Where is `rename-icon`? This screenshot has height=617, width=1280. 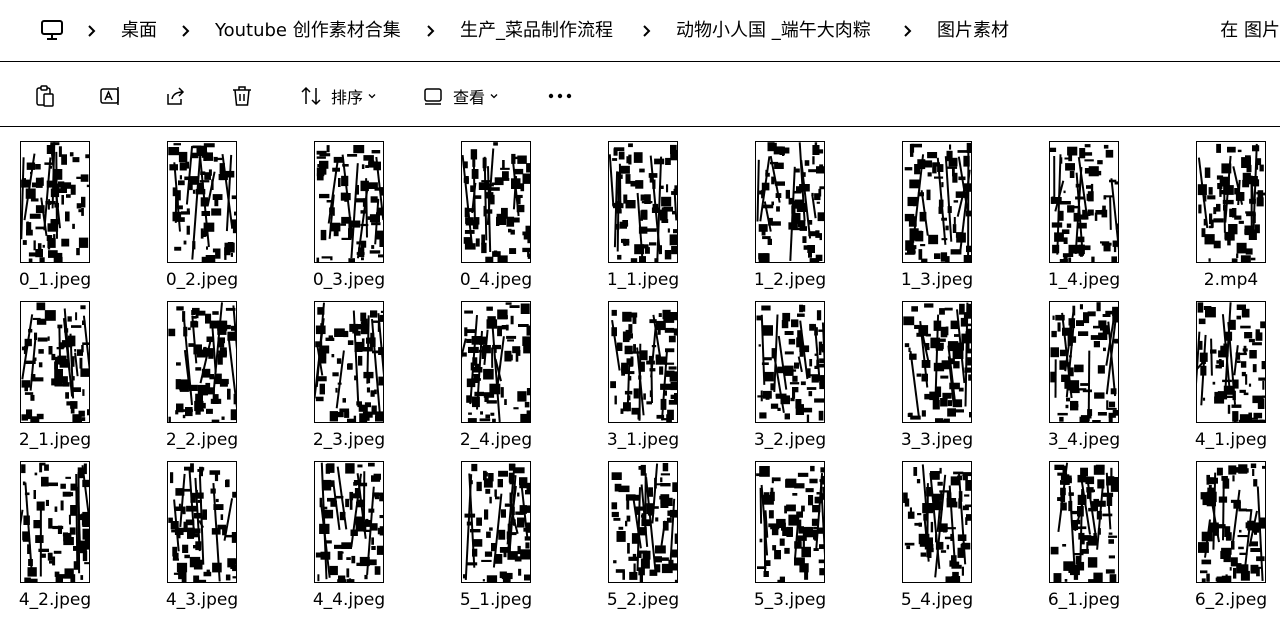 rename-icon is located at coordinates (109, 96).